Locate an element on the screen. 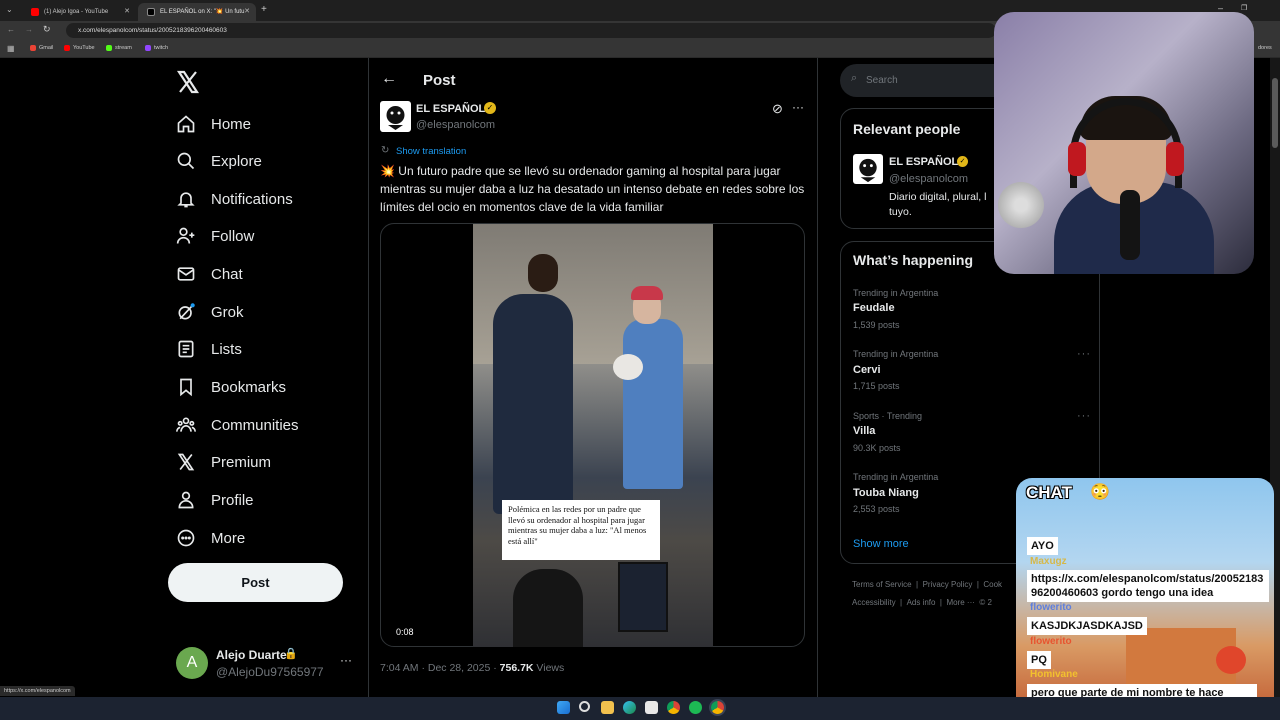  nav-follow: Follow is located at coordinates (215, 236).